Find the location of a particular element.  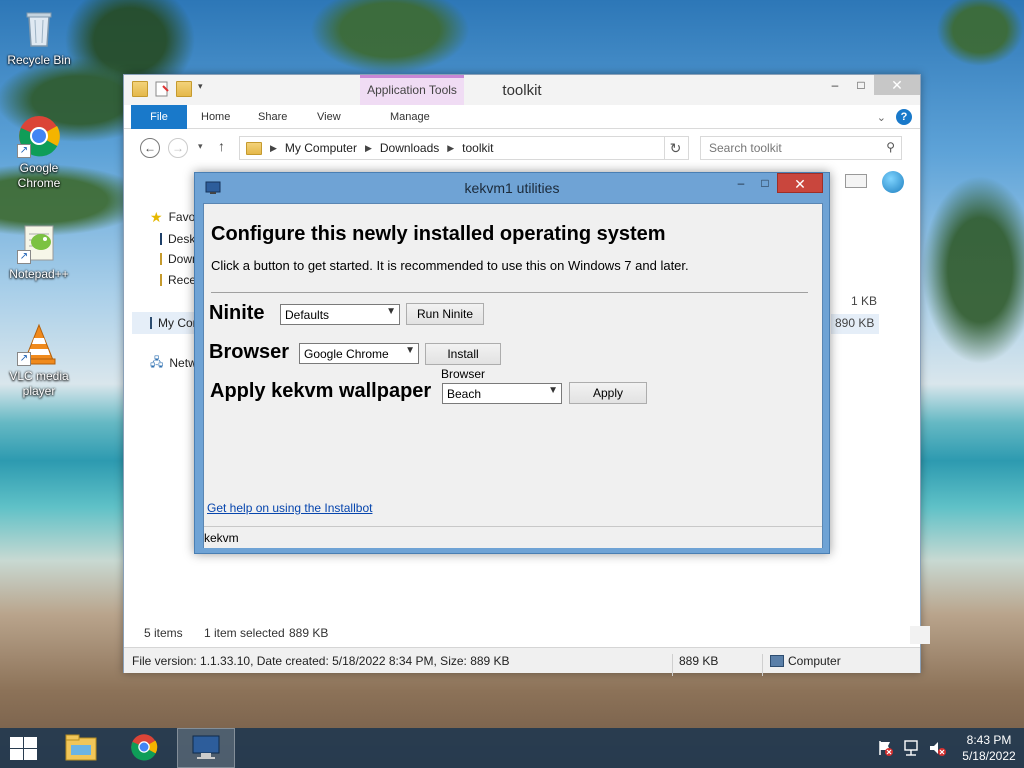

help-link: Get help on using the Installbot is located at coordinates (289, 508).